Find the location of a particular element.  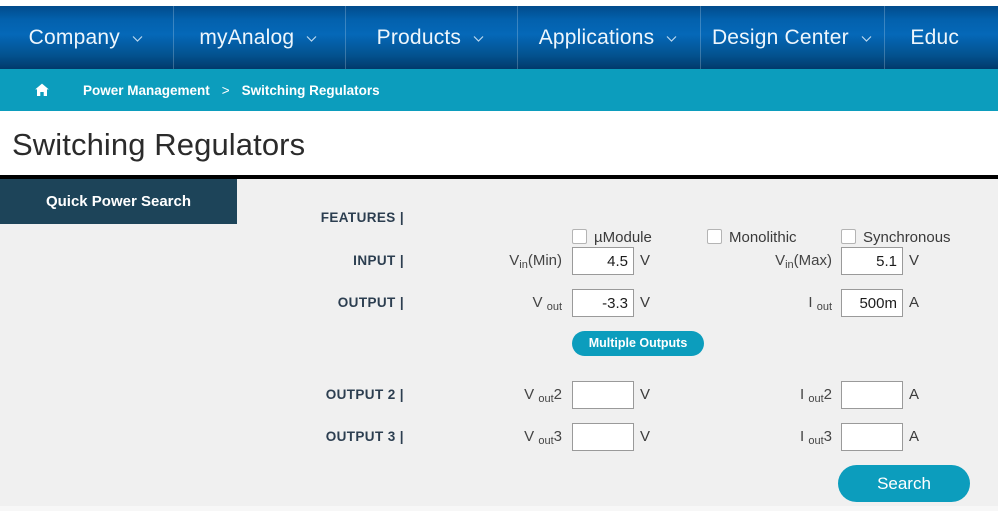

nav-item-label: Products is located at coordinates (419, 37).